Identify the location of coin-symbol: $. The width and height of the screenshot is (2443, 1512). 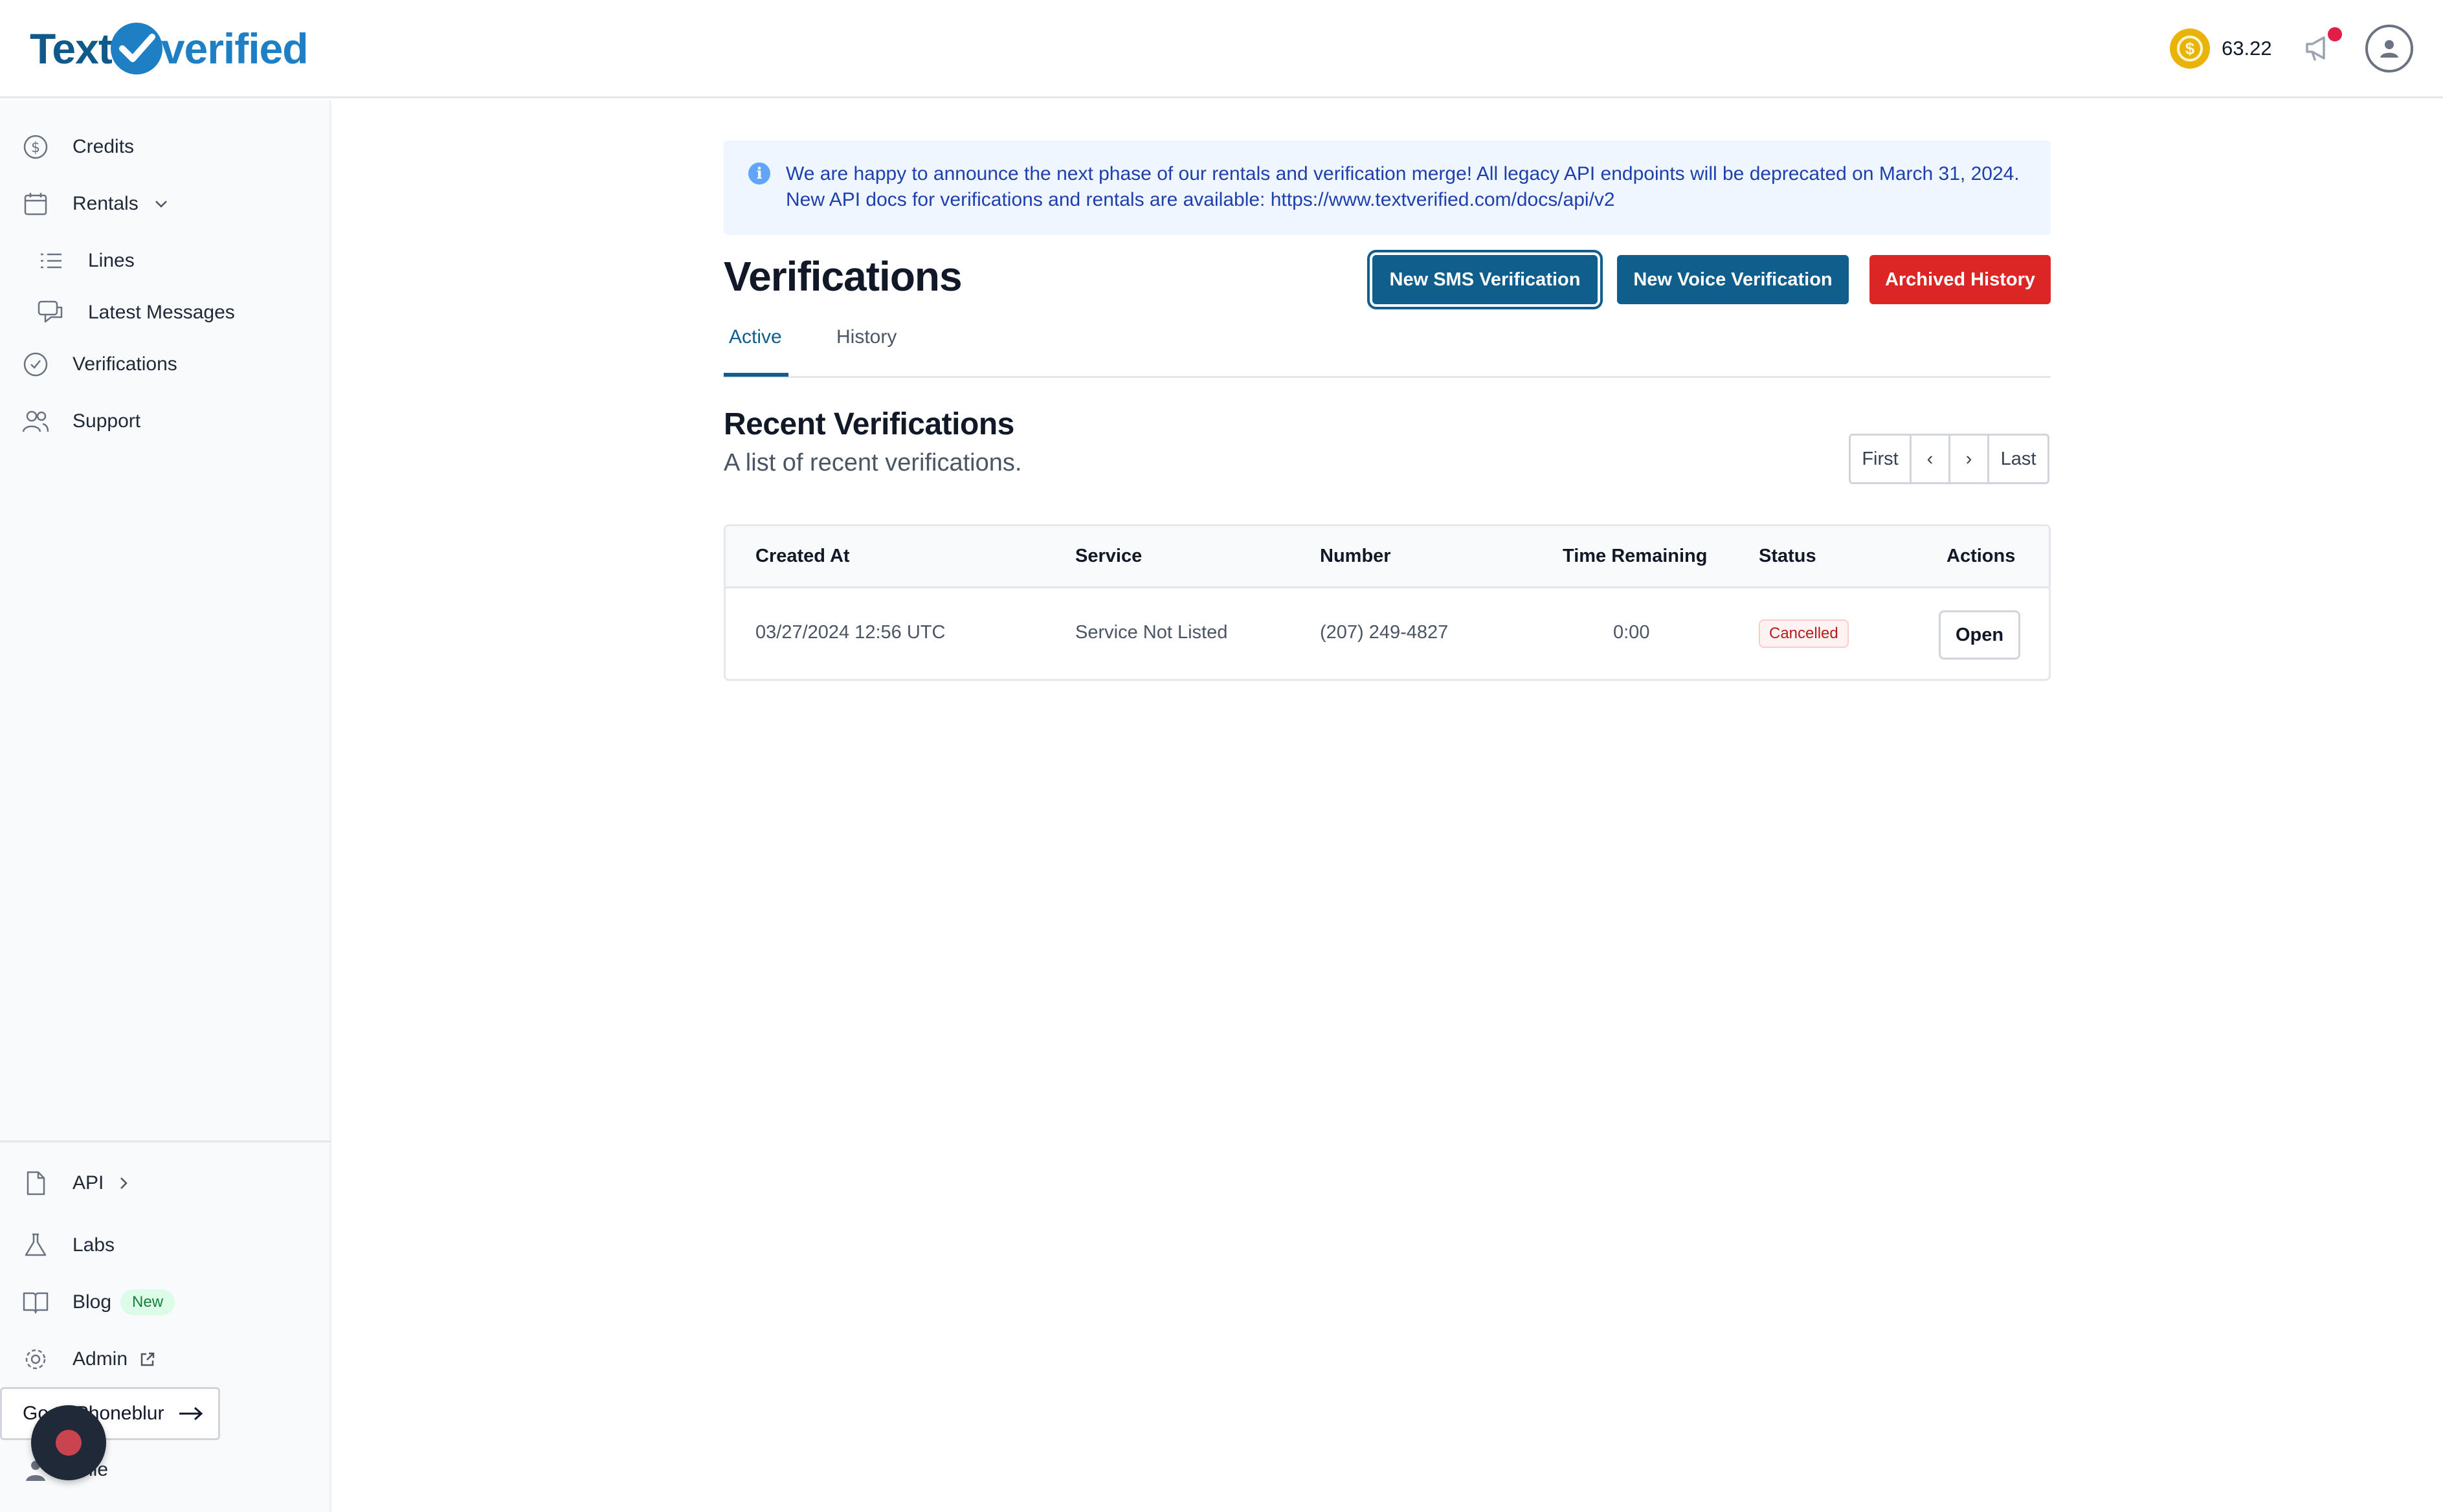
(2190, 48).